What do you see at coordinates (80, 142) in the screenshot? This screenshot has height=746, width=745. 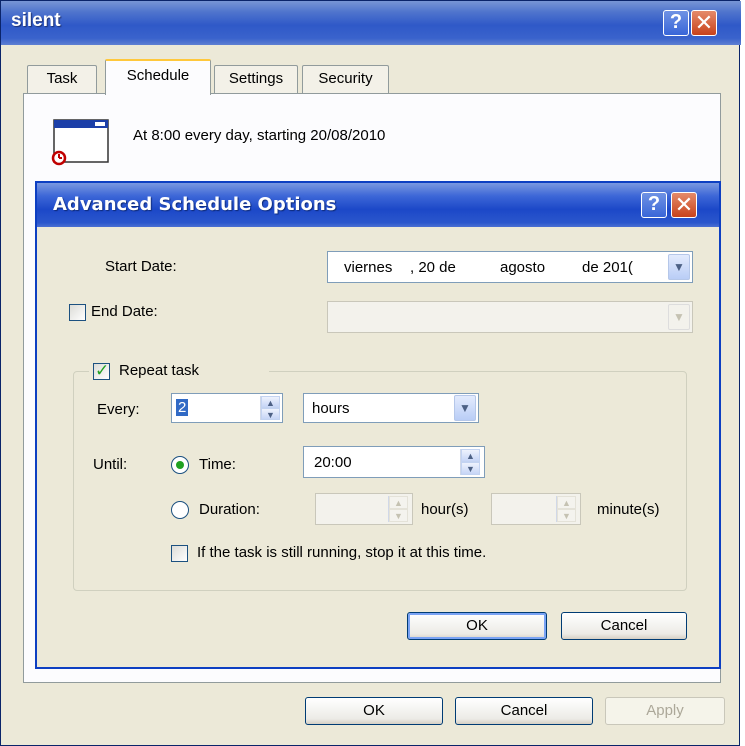 I see `schedule-window-icon` at bounding box center [80, 142].